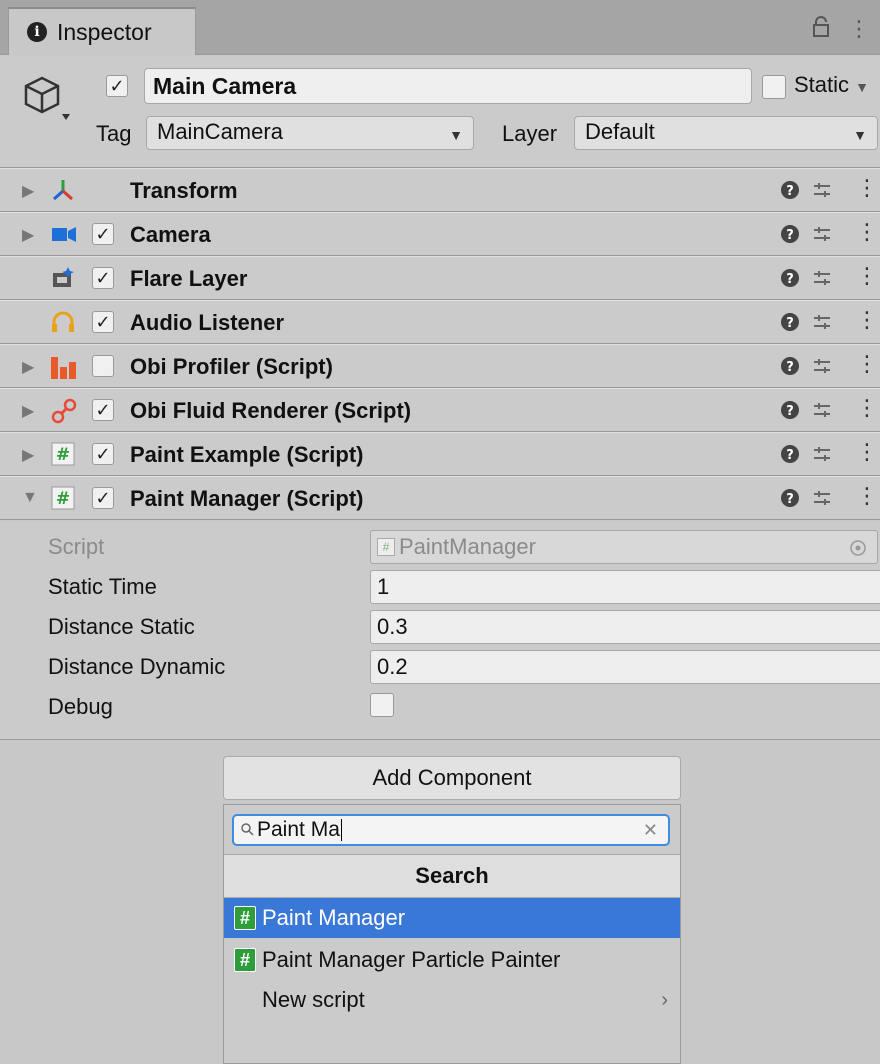 Image resolution: width=880 pixels, height=1064 pixels. Describe the element at coordinates (76, 546) in the screenshot. I see `script-label: Script` at that location.